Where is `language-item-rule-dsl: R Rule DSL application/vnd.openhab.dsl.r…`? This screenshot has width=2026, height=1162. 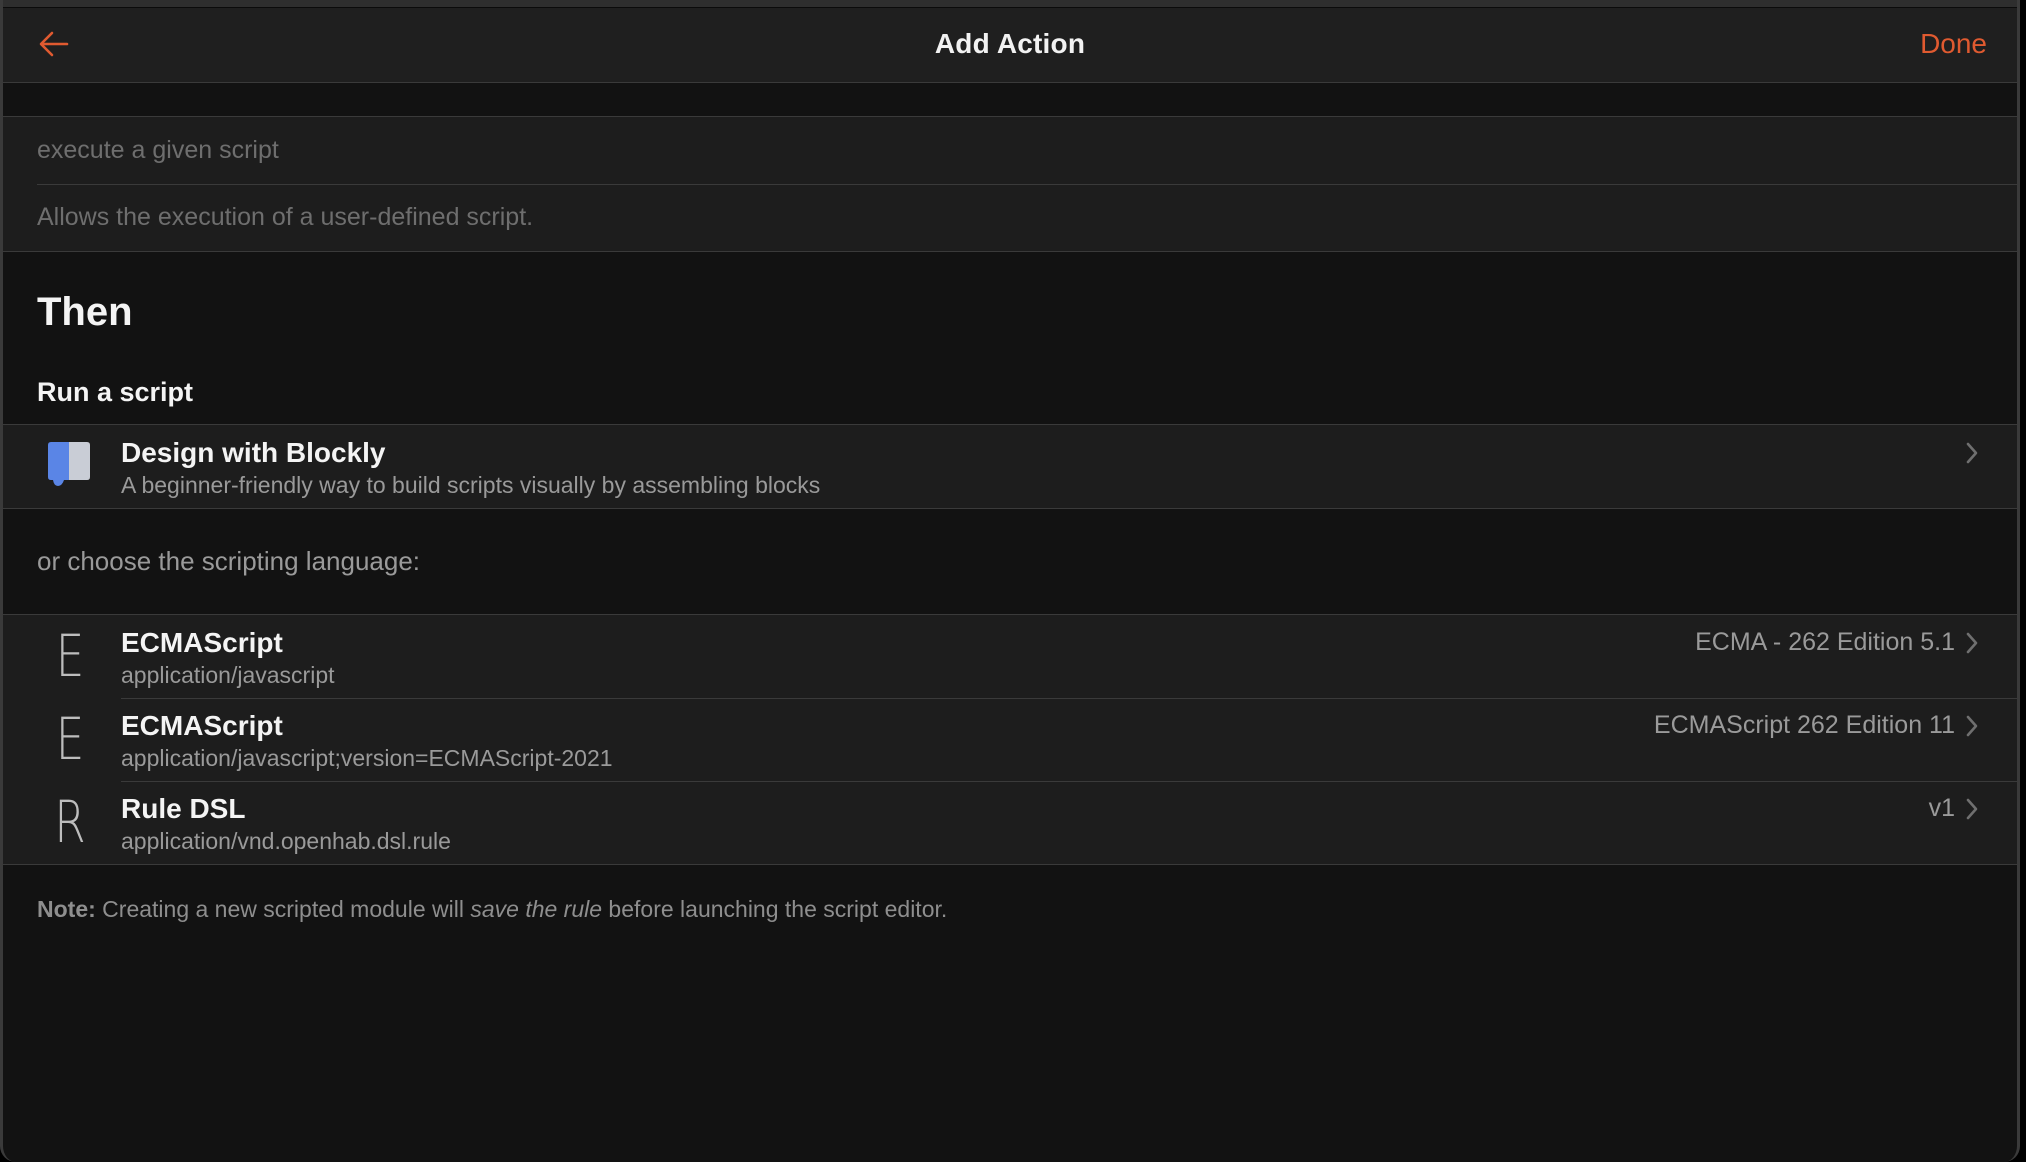
language-item-rule-dsl: R Rule DSL application/vnd.openhab.dsl.r… is located at coordinates (1010, 822).